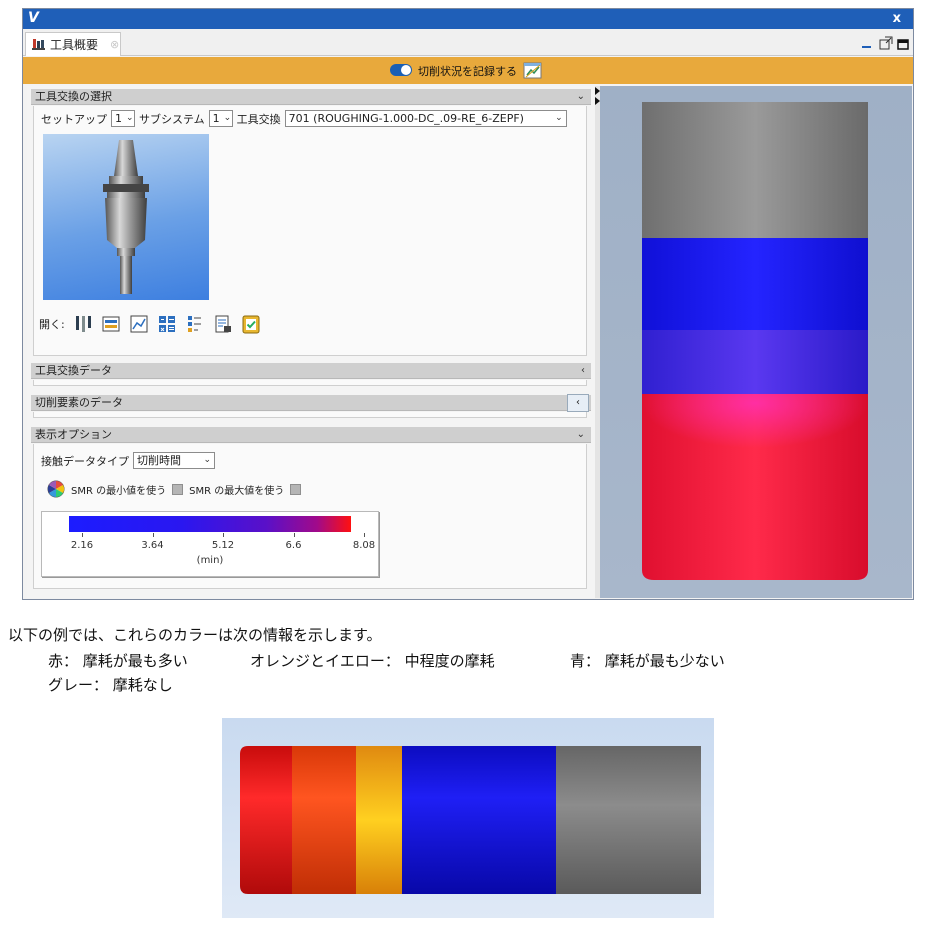  Describe the element at coordinates (152, 545) in the screenshot. I see `color-scale-tick-label: 3.64` at that location.